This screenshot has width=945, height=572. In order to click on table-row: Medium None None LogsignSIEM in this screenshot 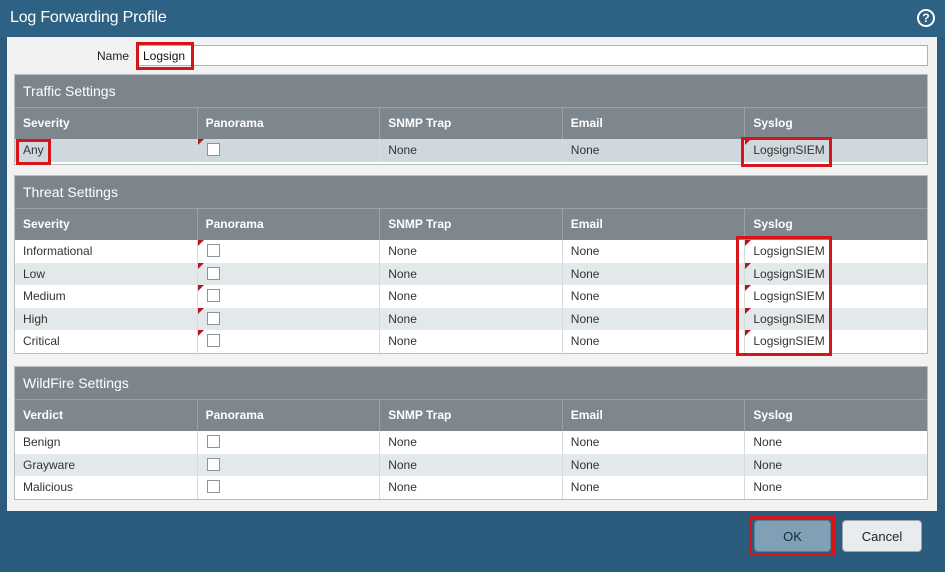, I will do `click(471, 296)`.